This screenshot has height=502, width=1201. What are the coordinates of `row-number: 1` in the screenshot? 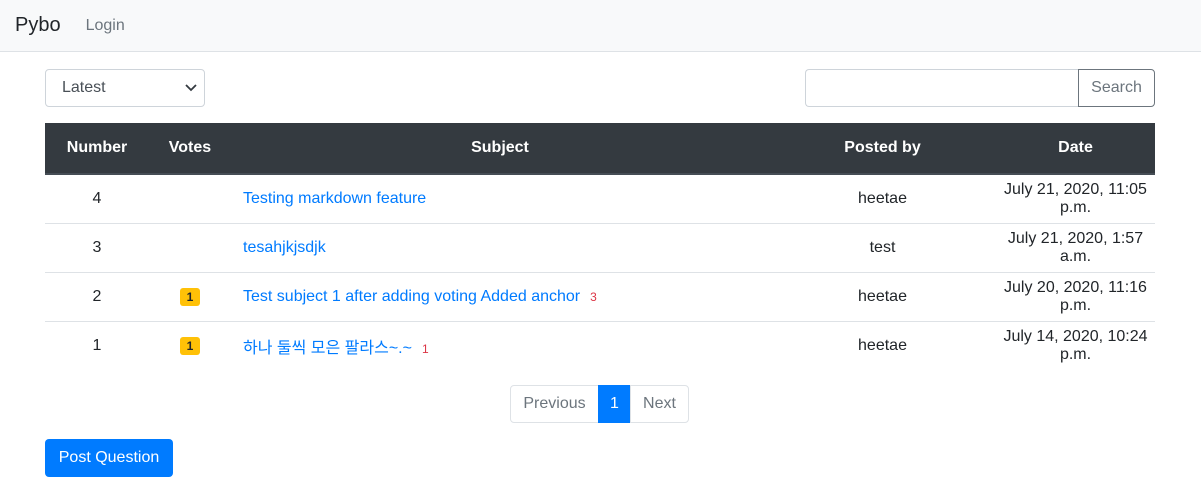 It's located at (97, 345).